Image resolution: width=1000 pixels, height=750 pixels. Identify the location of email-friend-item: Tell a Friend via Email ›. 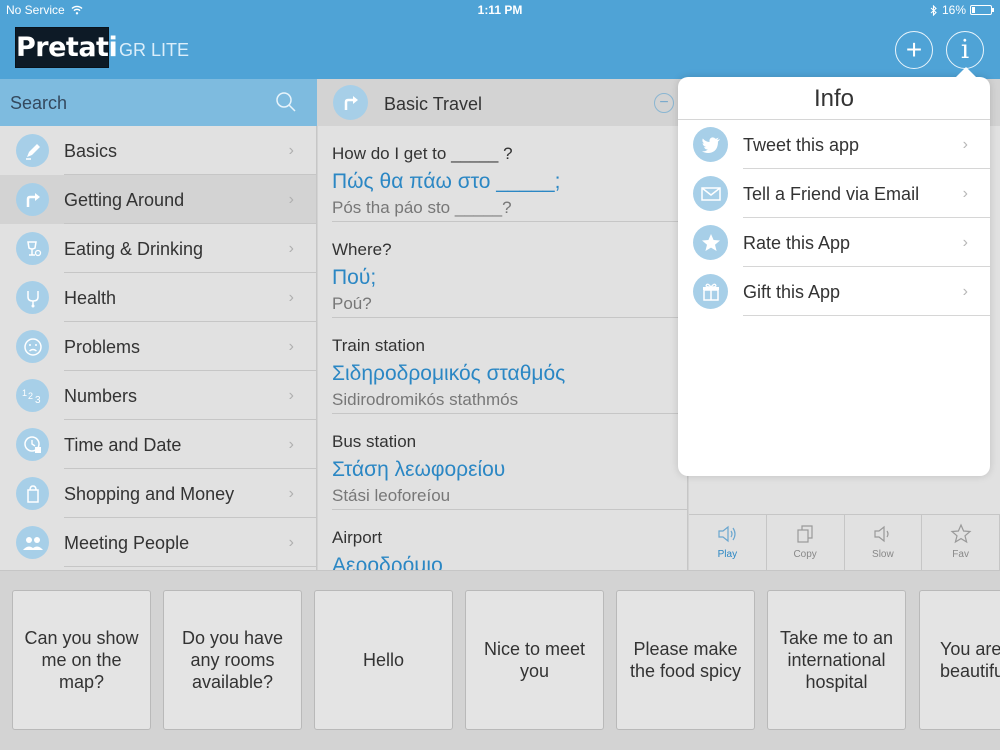
(834, 193).